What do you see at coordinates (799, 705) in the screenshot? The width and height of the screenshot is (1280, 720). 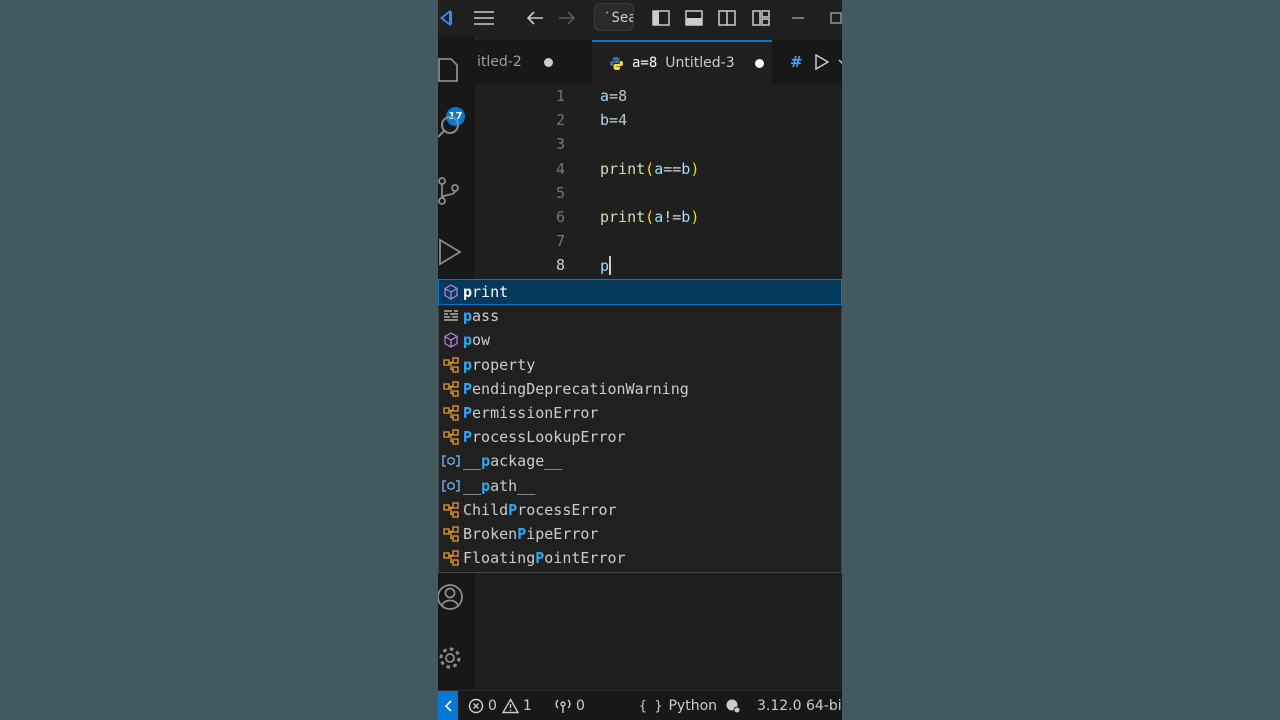 I see `python-interpreter: 3.12.0 64-bit` at bounding box center [799, 705].